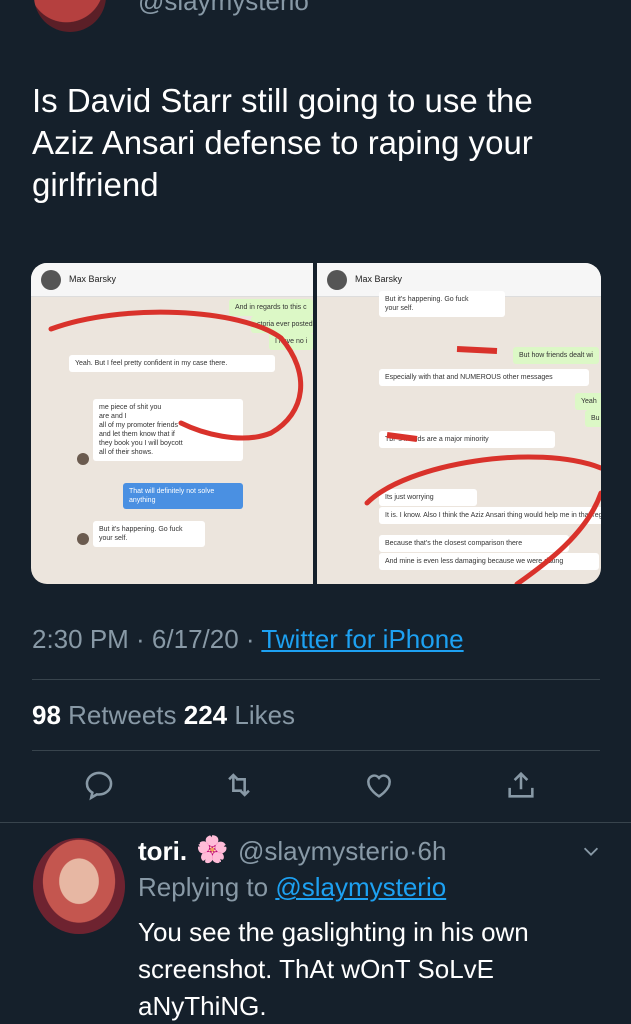 The image size is (631, 1024). Describe the element at coordinates (521, 784) in the screenshot. I see `share-icon` at that location.